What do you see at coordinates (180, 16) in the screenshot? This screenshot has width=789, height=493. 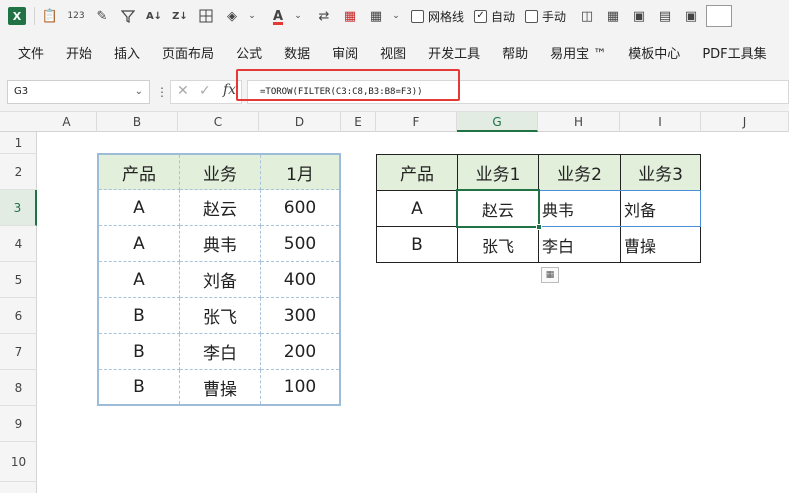 I see `sort-descending-icon: Z↓` at bounding box center [180, 16].